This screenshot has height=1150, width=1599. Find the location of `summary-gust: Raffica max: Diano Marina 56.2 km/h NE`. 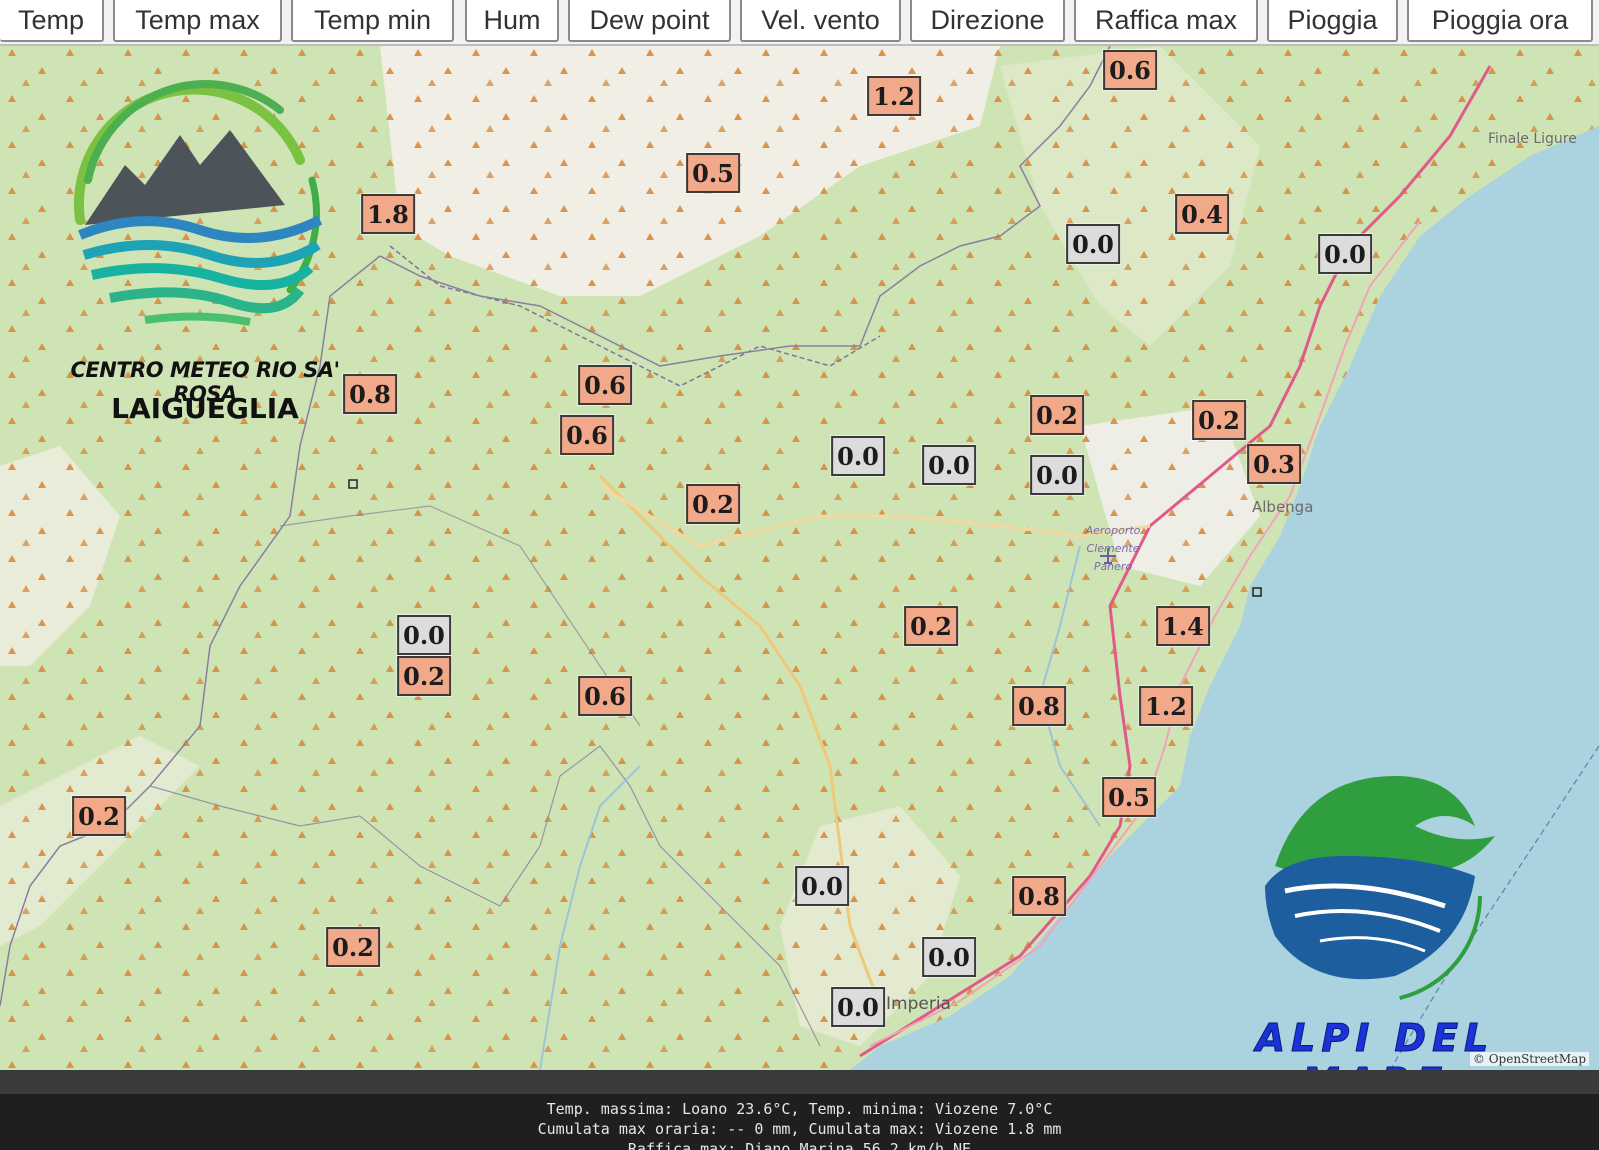

summary-gust: Raffica max: Diano Marina 56.2 km/h NE is located at coordinates (799, 1145).